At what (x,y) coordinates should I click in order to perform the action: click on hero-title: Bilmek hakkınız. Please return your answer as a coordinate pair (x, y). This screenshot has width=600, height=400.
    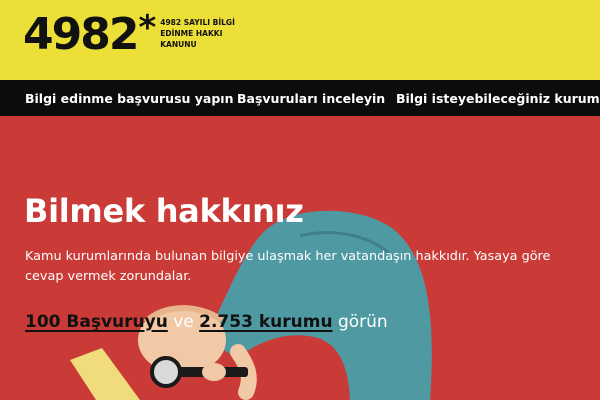
    Looking at the image, I should click on (164, 211).